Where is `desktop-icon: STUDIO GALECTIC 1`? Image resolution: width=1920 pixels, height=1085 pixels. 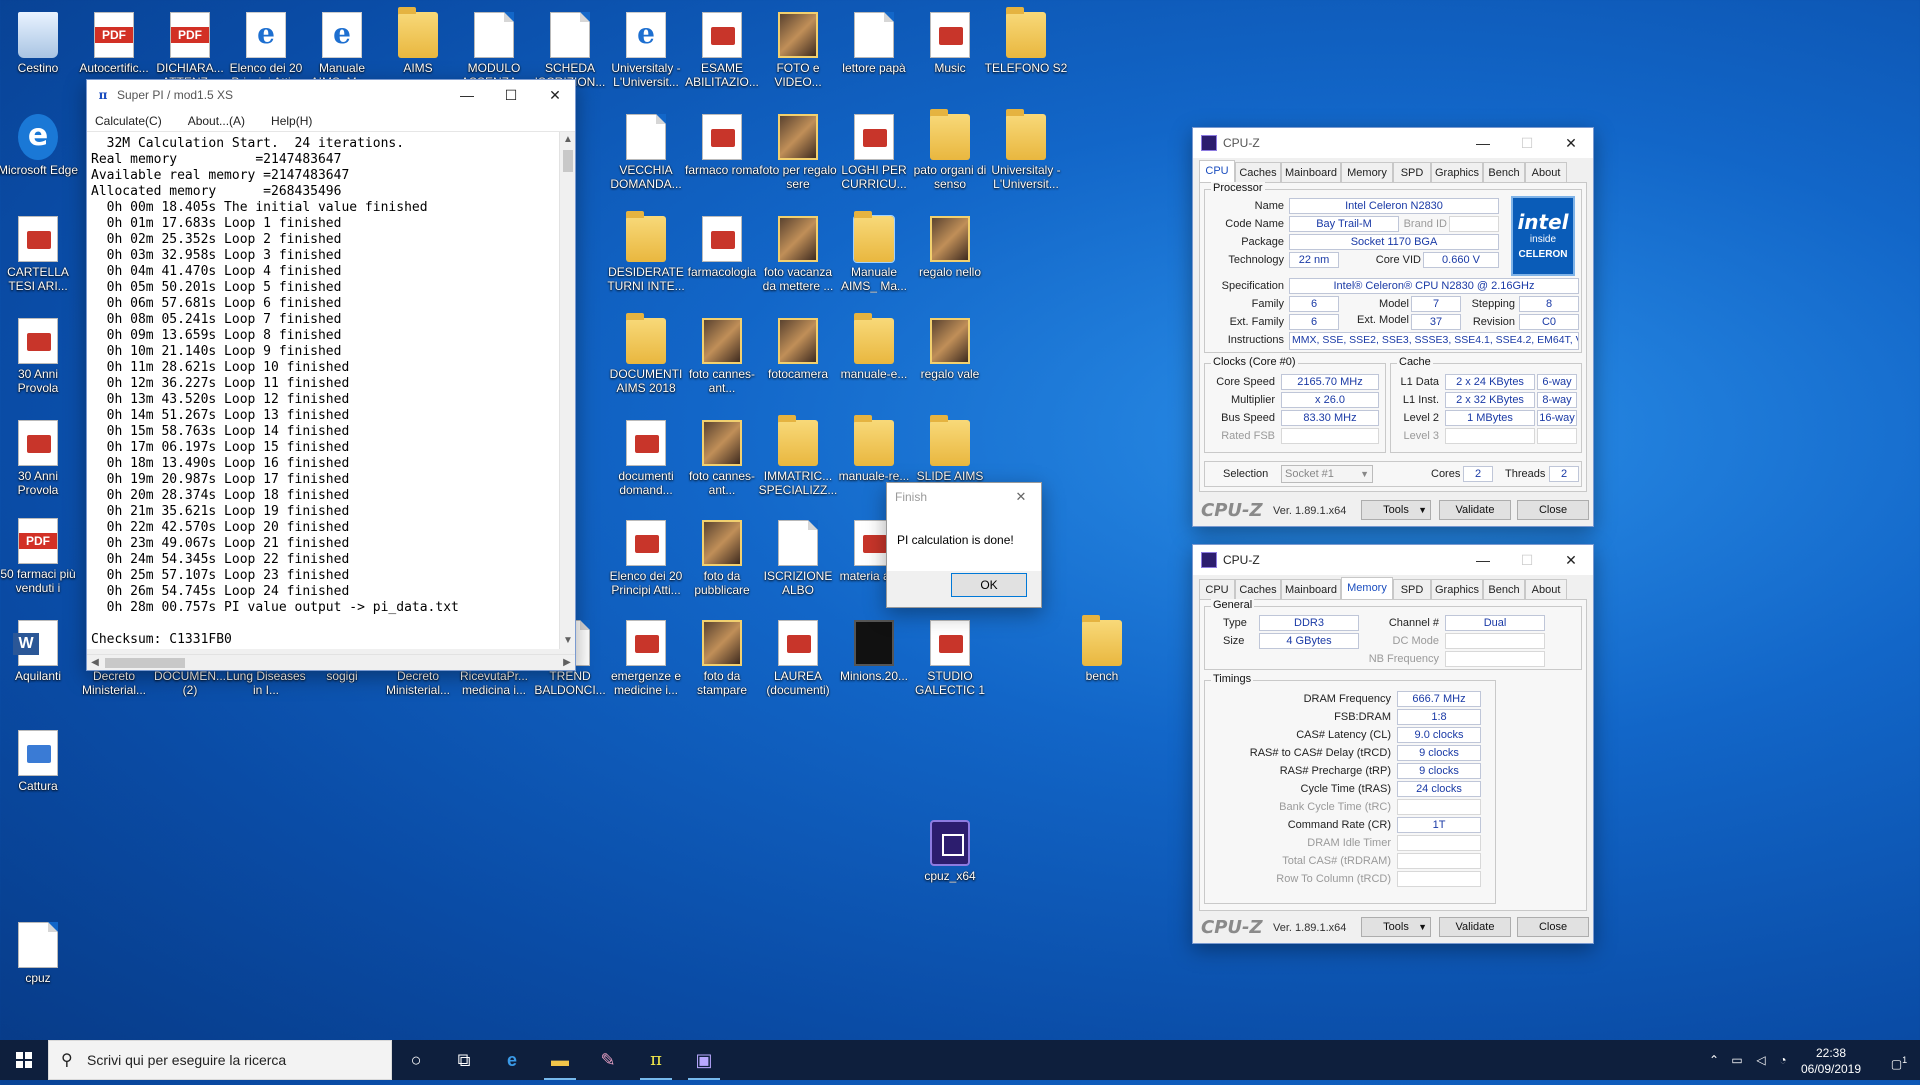
desktop-icon: STUDIO GALECTIC 1 is located at coordinates (950, 657).